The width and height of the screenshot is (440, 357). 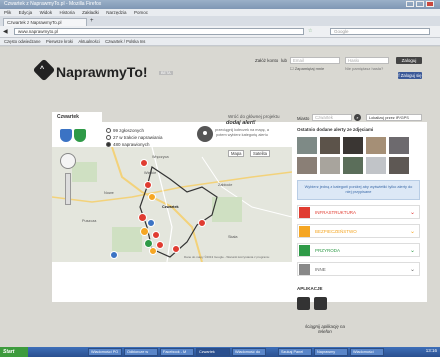 What do you see at coordinates (336, 231) in the screenshot?
I see `category-label: BEZPIECZEŃSTWO` at bounding box center [336, 231].